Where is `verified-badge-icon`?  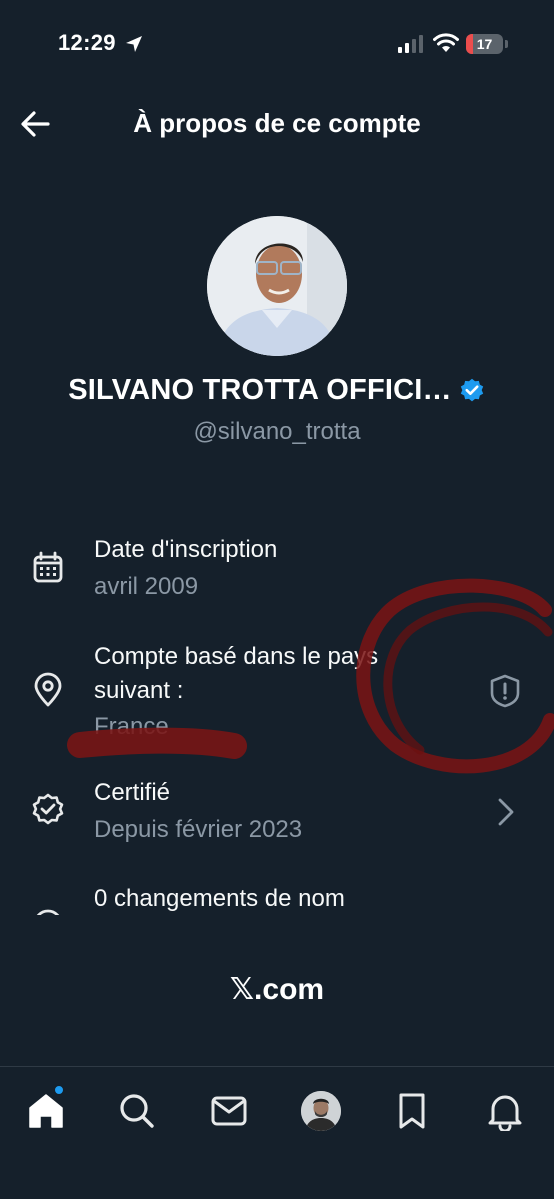 verified-badge-icon is located at coordinates (48, 809).